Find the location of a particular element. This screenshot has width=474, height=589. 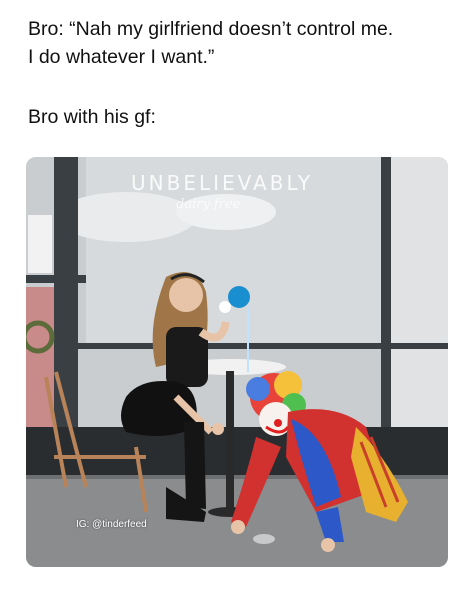

store-sign-sub: dairy free is located at coordinates (208, 204).